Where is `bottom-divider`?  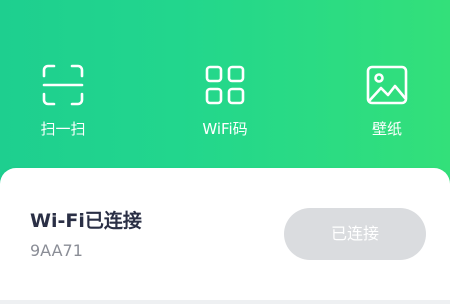 bottom-divider is located at coordinates (225, 302).